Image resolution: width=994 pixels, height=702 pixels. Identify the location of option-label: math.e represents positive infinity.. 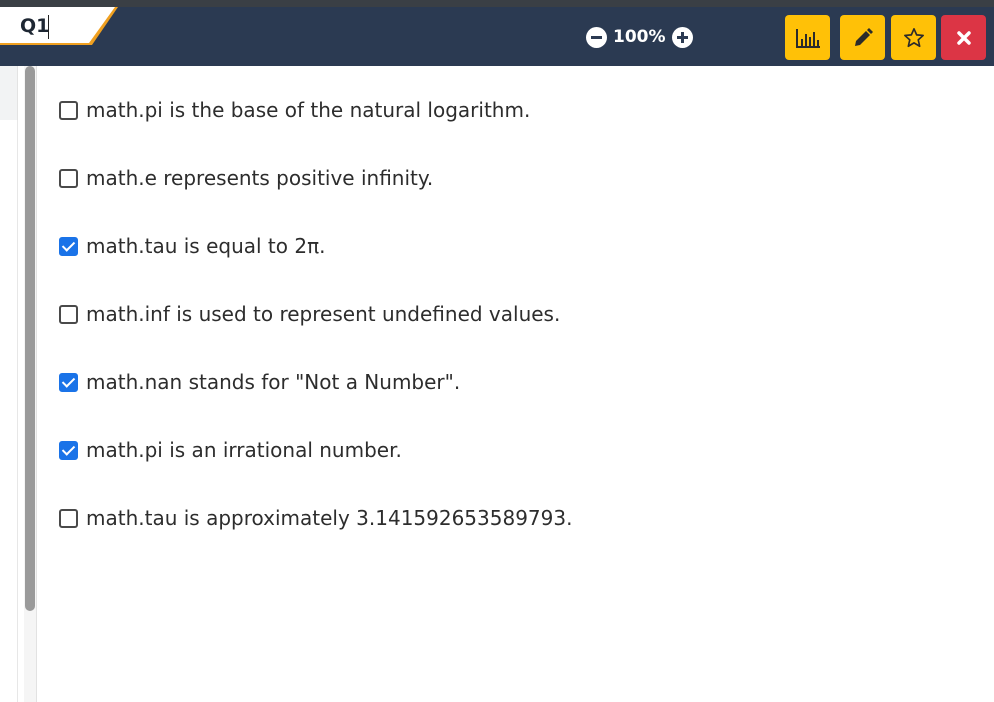
(260, 178).